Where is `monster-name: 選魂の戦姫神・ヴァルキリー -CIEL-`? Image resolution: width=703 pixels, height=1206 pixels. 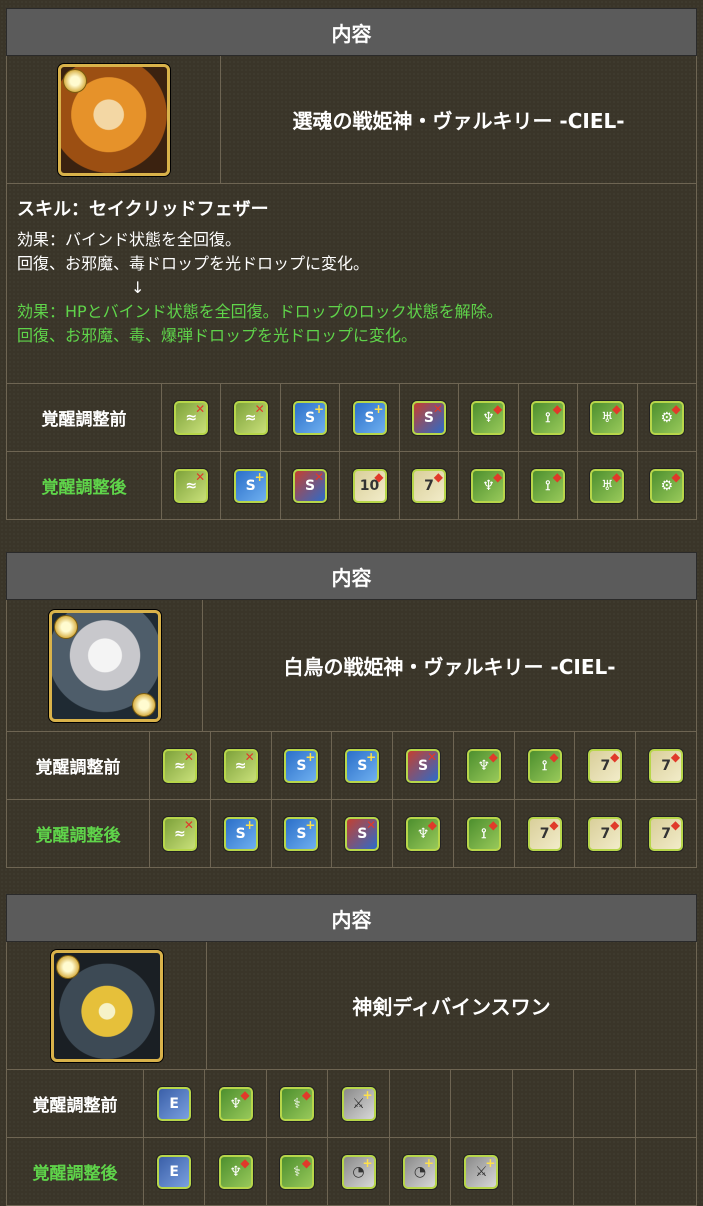 monster-name: 選魂の戦姫神・ヴァルキリー -CIEL- is located at coordinates (458, 121).